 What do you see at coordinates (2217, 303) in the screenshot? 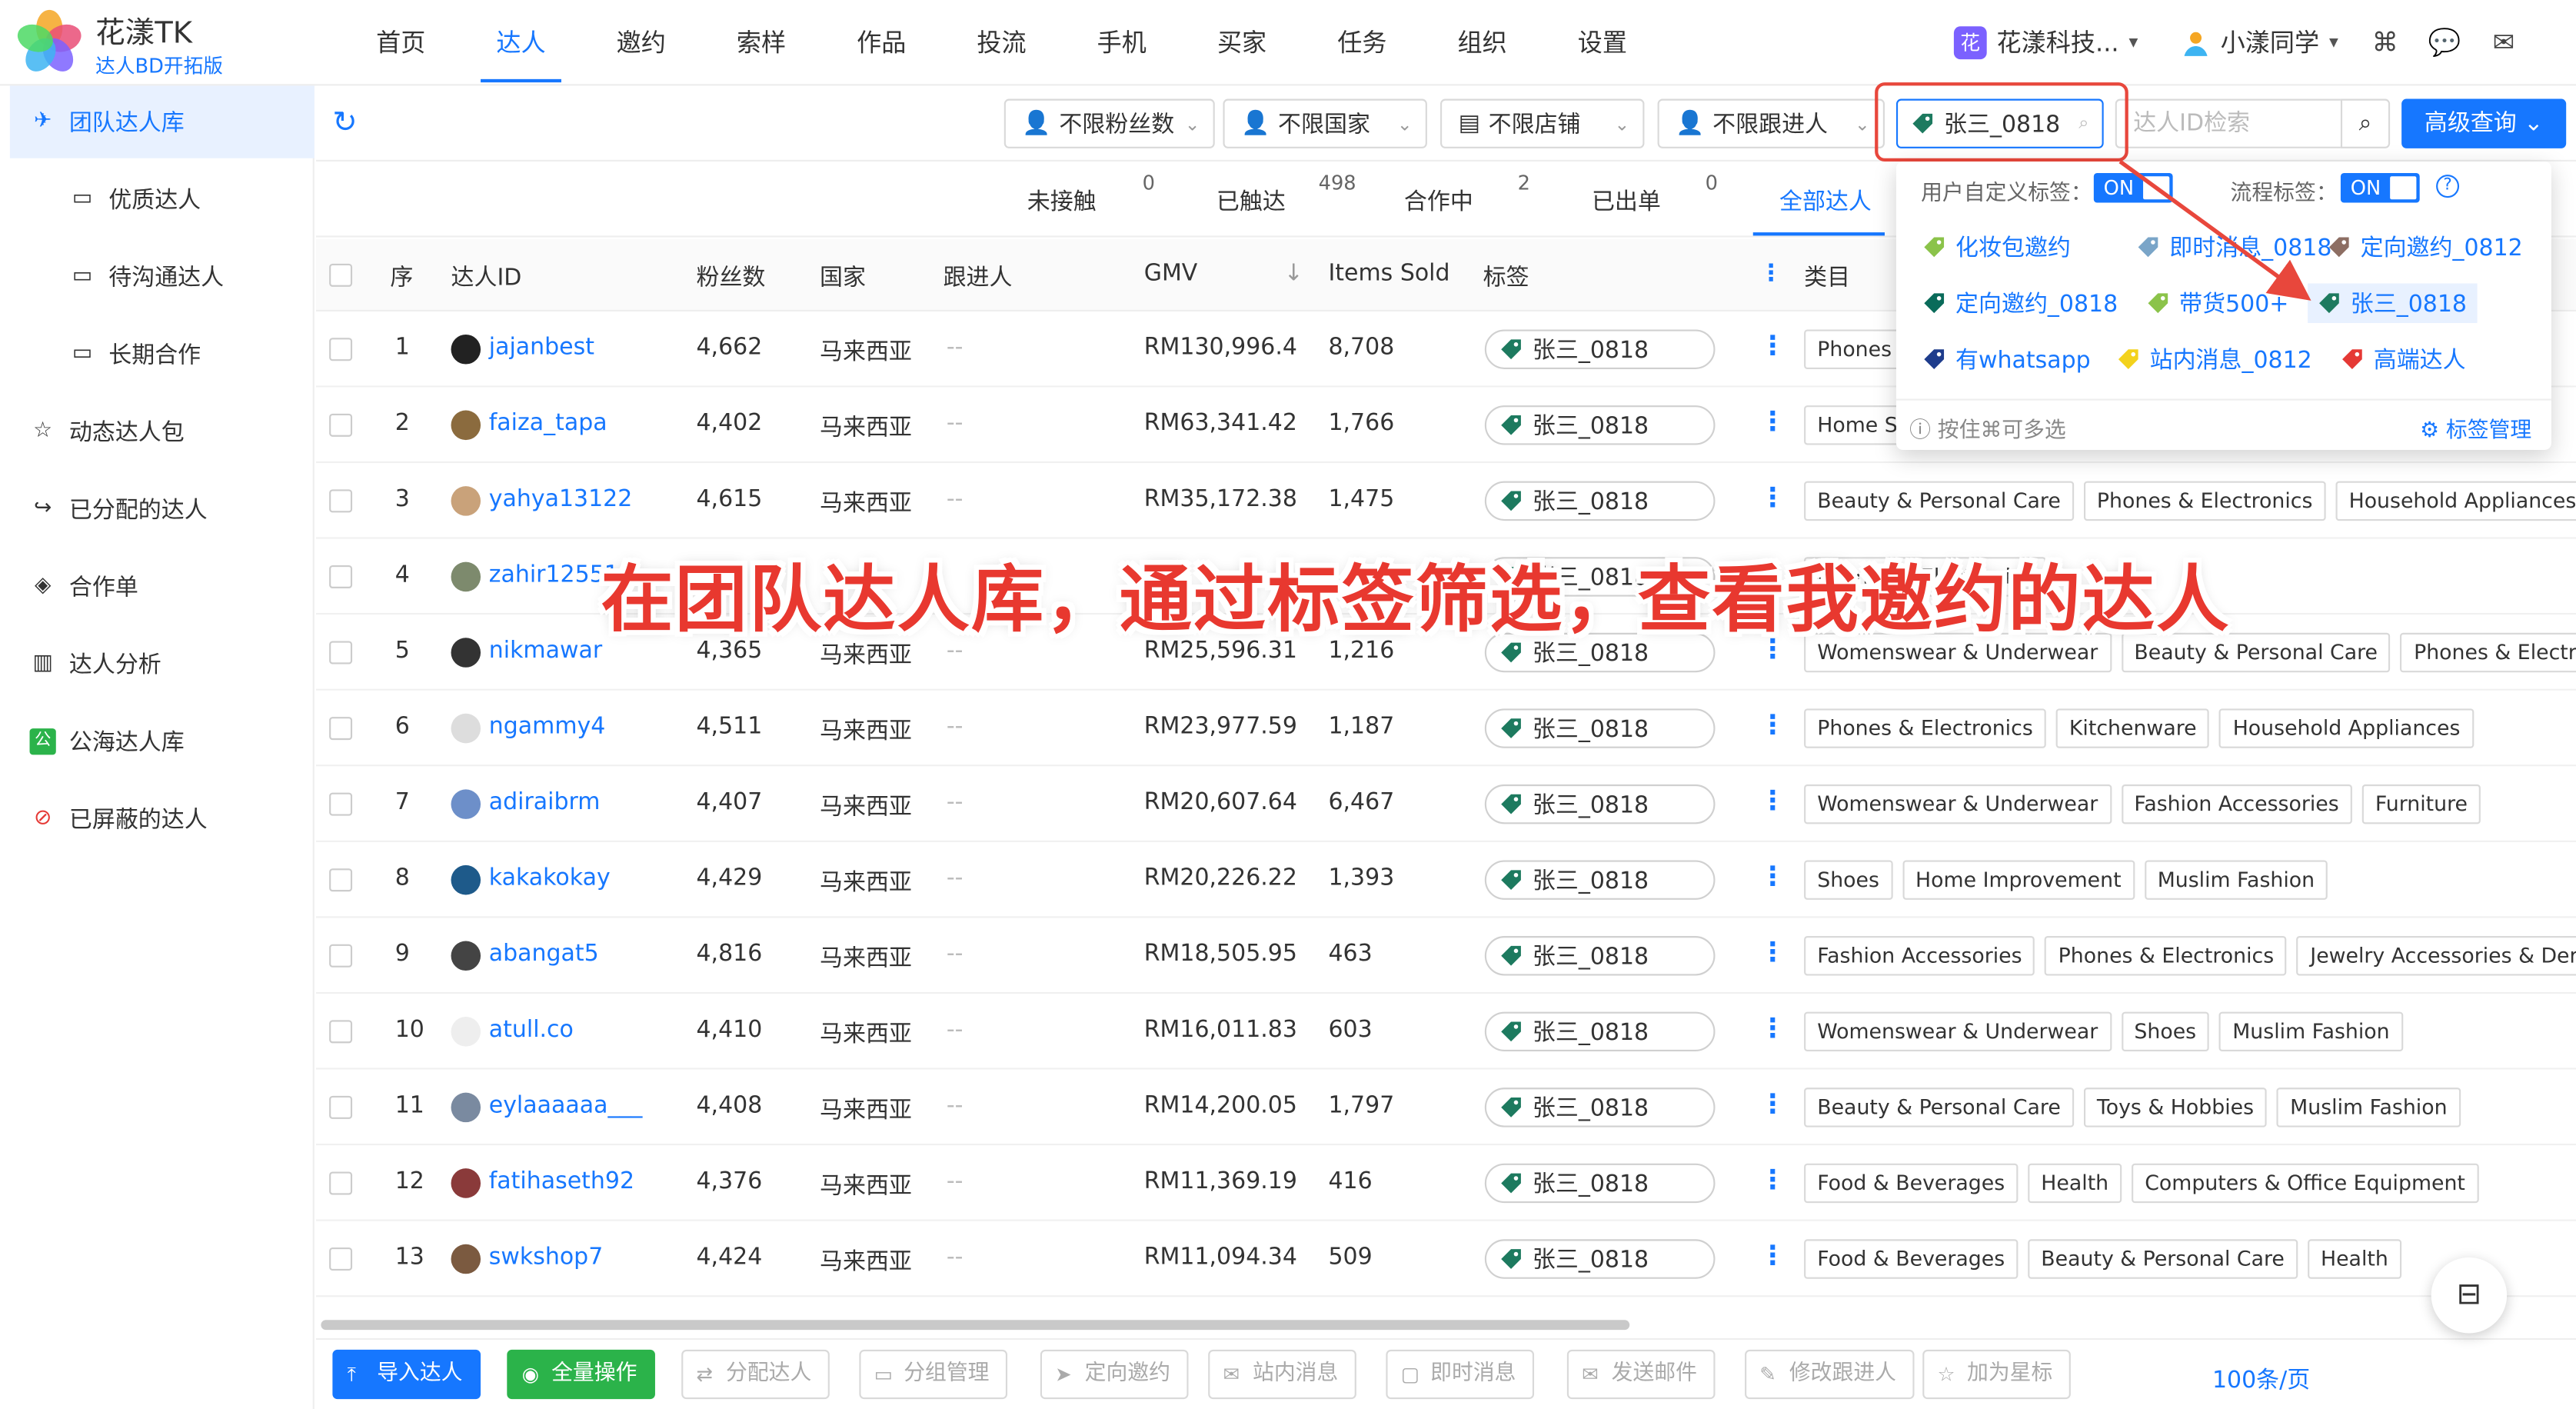
I see `tag-option: 带货500+` at bounding box center [2217, 303].